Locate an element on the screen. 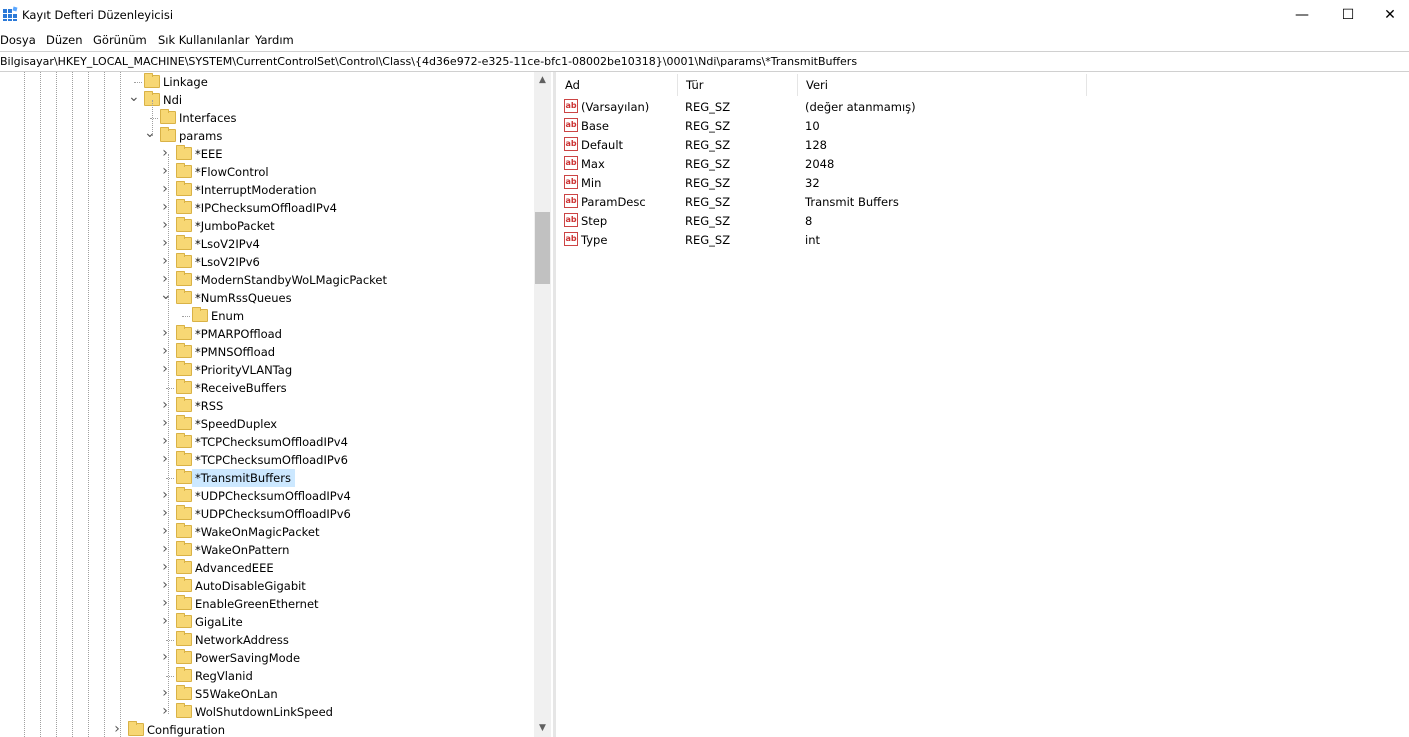 The image size is (1409, 737). title-bar: Kayıt Defteri Düzenleyicisi — ☐ ✕ is located at coordinates (704, 15).